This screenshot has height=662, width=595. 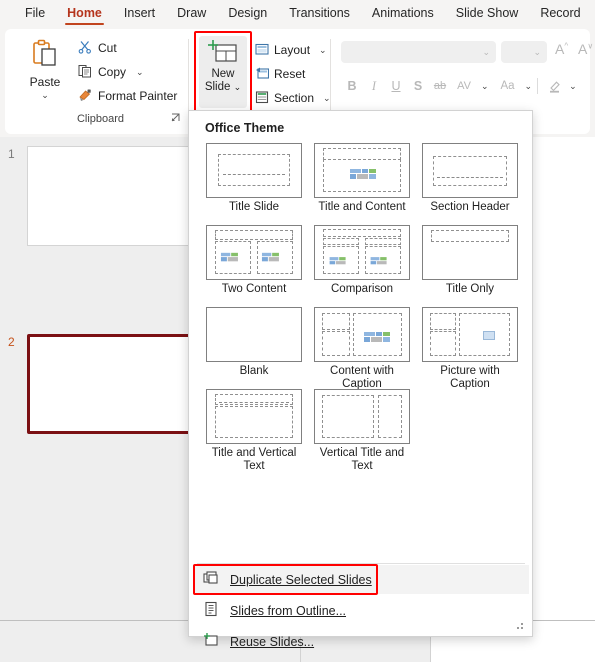 I want to click on increase-font-size-button: A^, so click(x=561, y=49).